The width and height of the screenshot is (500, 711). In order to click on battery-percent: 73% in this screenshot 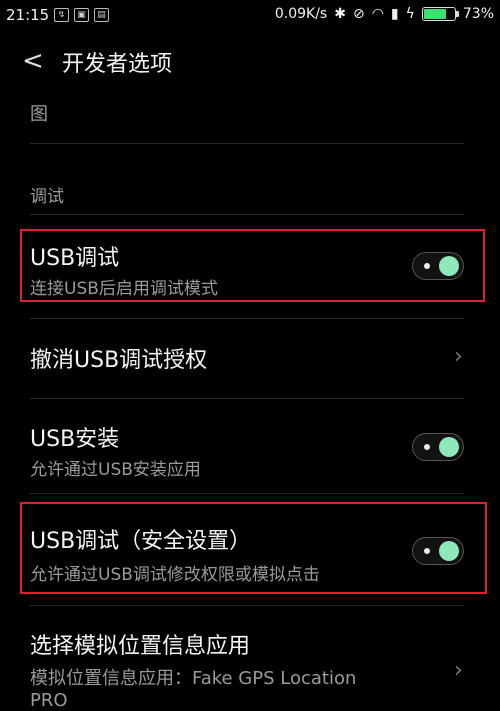, I will do `click(478, 14)`.